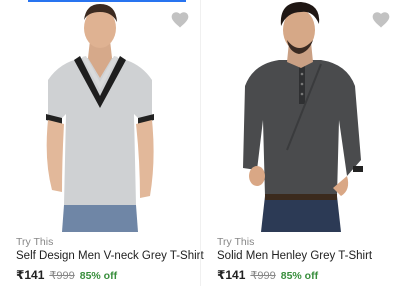  Describe the element at coordinates (294, 256) in the screenshot. I see `product-title: Solid Men Henley Grey T-Shirt` at that location.